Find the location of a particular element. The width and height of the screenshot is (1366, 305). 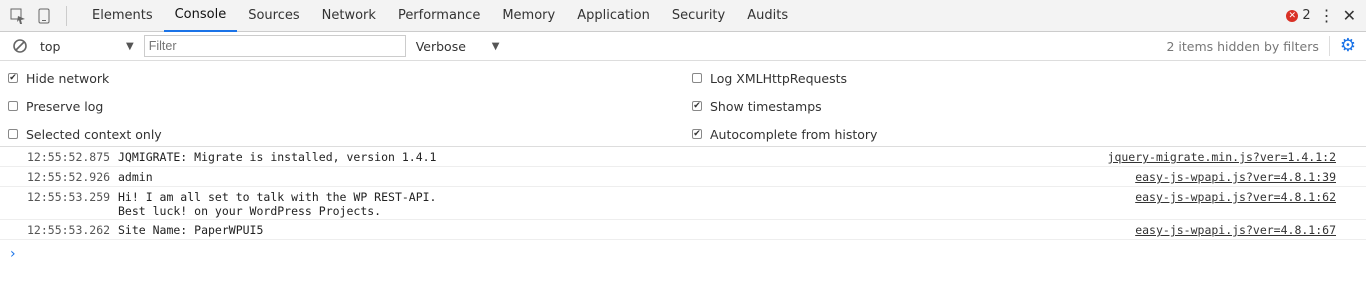

label-preserve-log: Preserve log is located at coordinates (65, 106).